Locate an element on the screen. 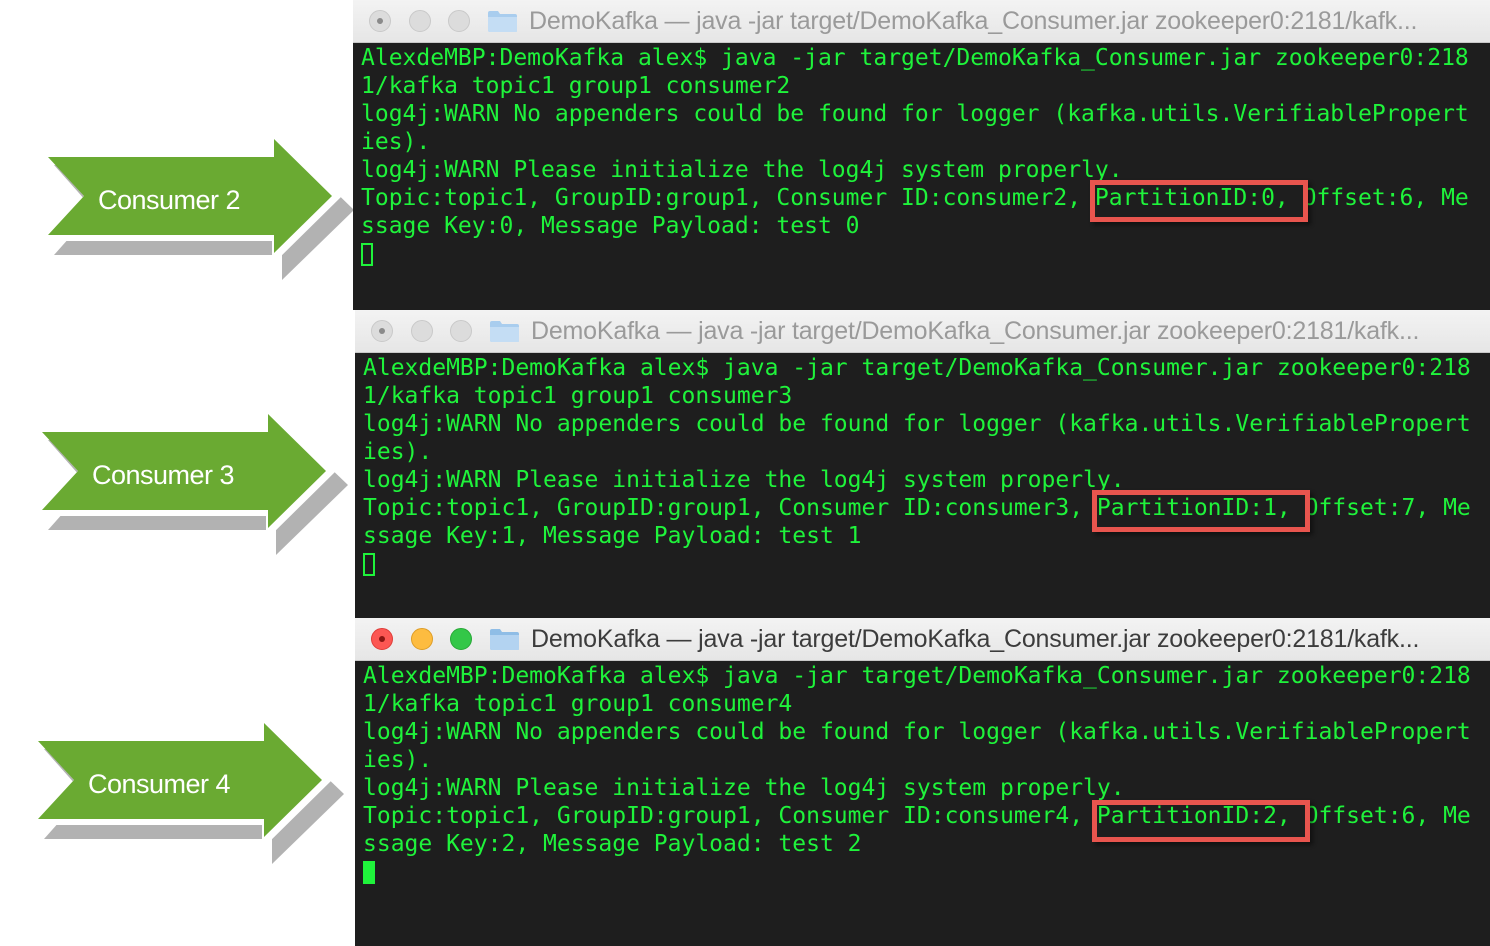 This screenshot has height=946, width=1490. terminal-line: 1/kafka topic1 group1 consumer3 is located at coordinates (578, 396).